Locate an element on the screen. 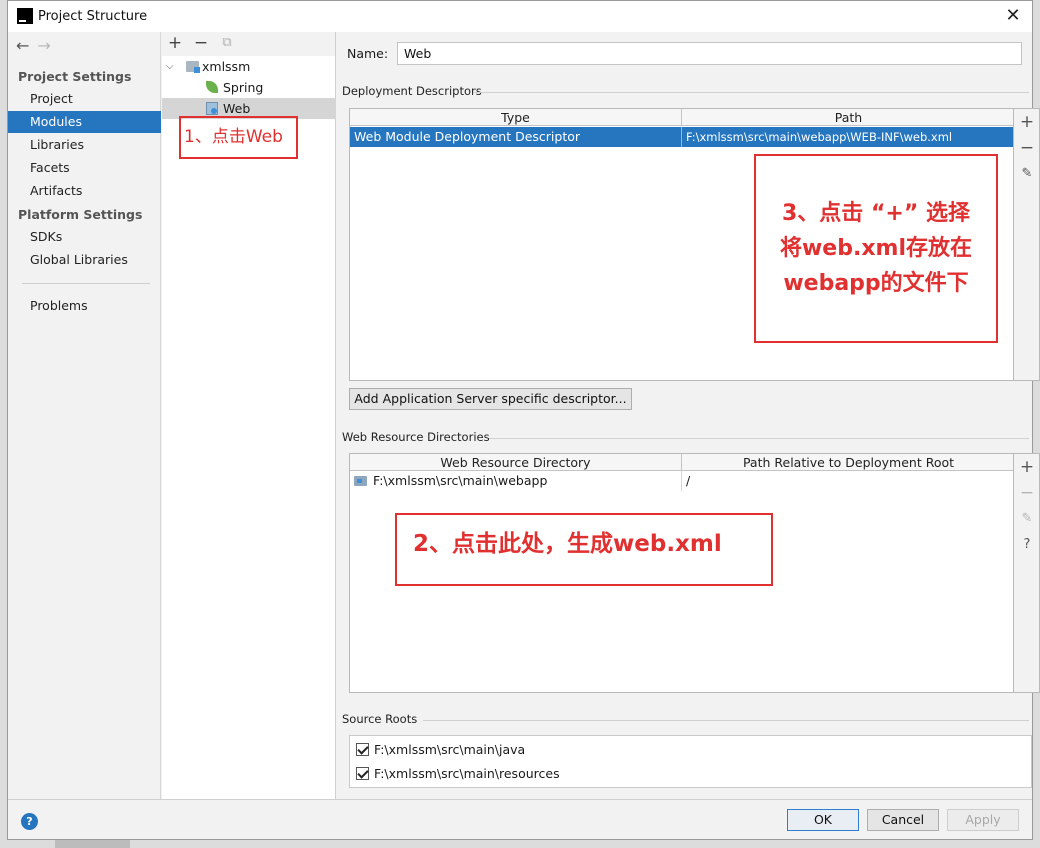 The image size is (1040, 848). annotation-step-3-line-3: webapp的文件下 is located at coordinates (876, 283).